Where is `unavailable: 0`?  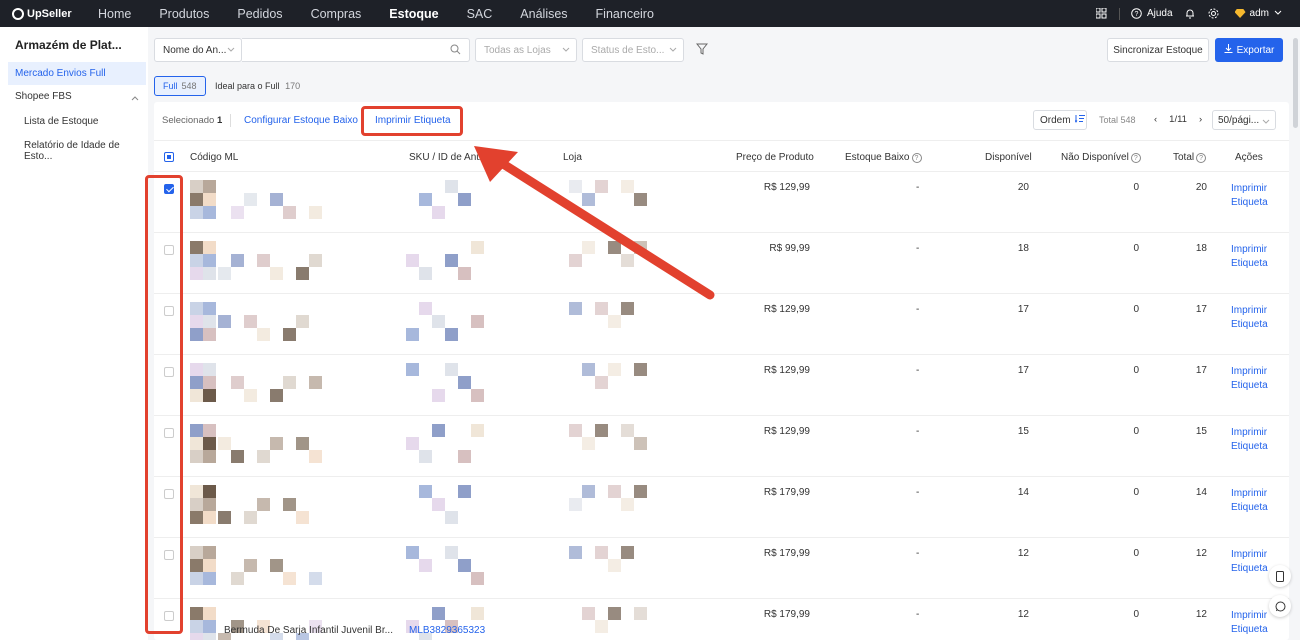
unavailable: 0 is located at coordinates (1136, 553).